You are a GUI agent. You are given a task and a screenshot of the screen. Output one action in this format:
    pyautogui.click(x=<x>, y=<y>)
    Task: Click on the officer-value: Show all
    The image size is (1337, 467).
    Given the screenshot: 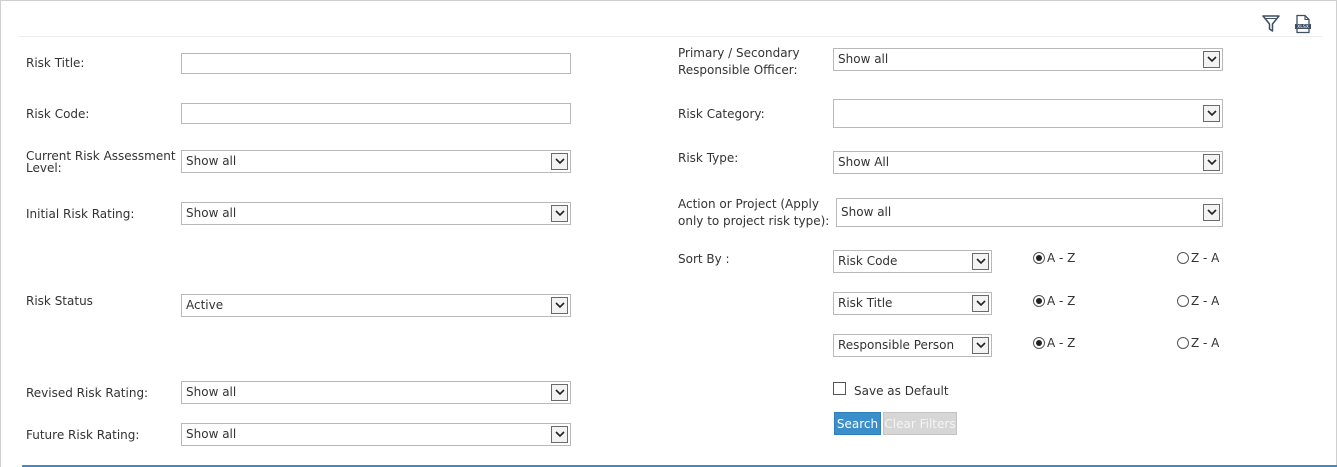 What is the action you would take?
    pyautogui.click(x=863, y=59)
    